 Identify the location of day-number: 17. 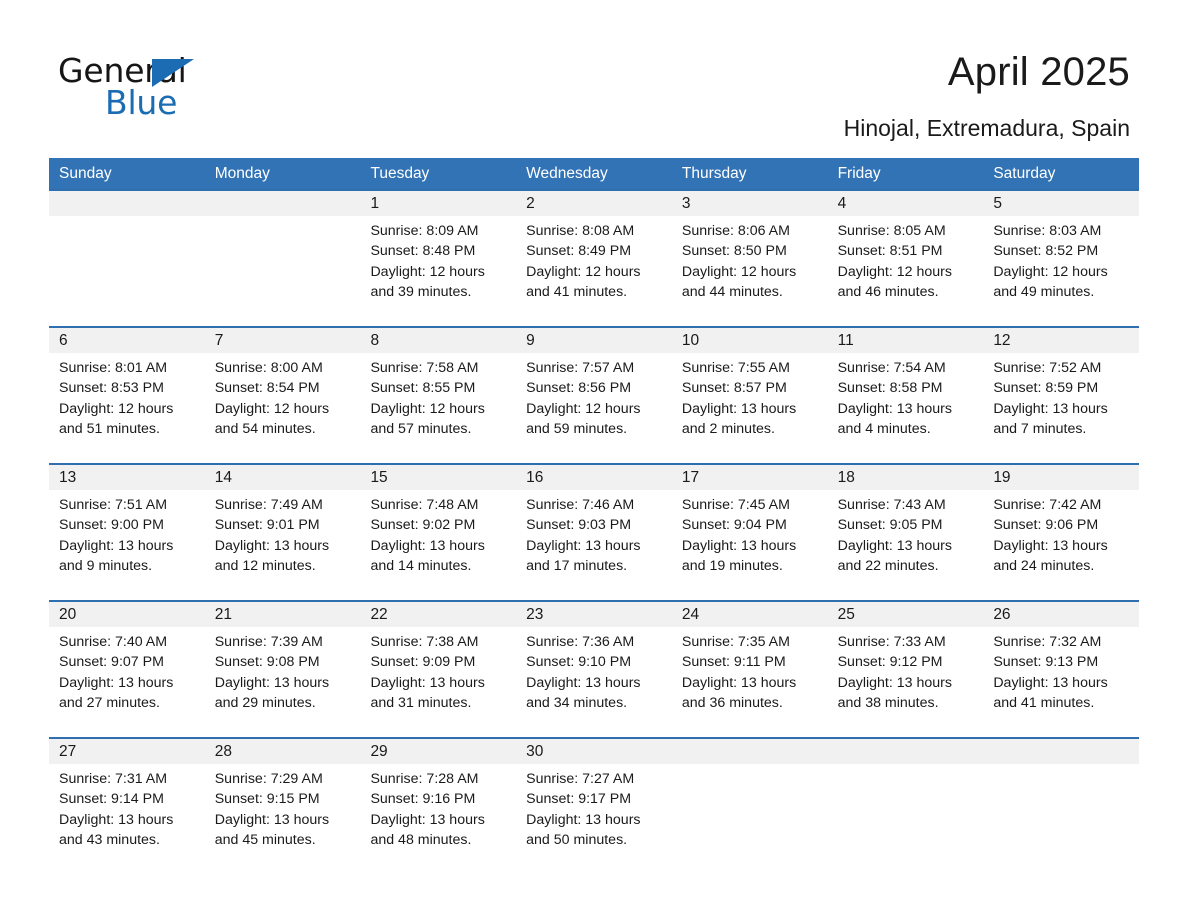
(750, 477).